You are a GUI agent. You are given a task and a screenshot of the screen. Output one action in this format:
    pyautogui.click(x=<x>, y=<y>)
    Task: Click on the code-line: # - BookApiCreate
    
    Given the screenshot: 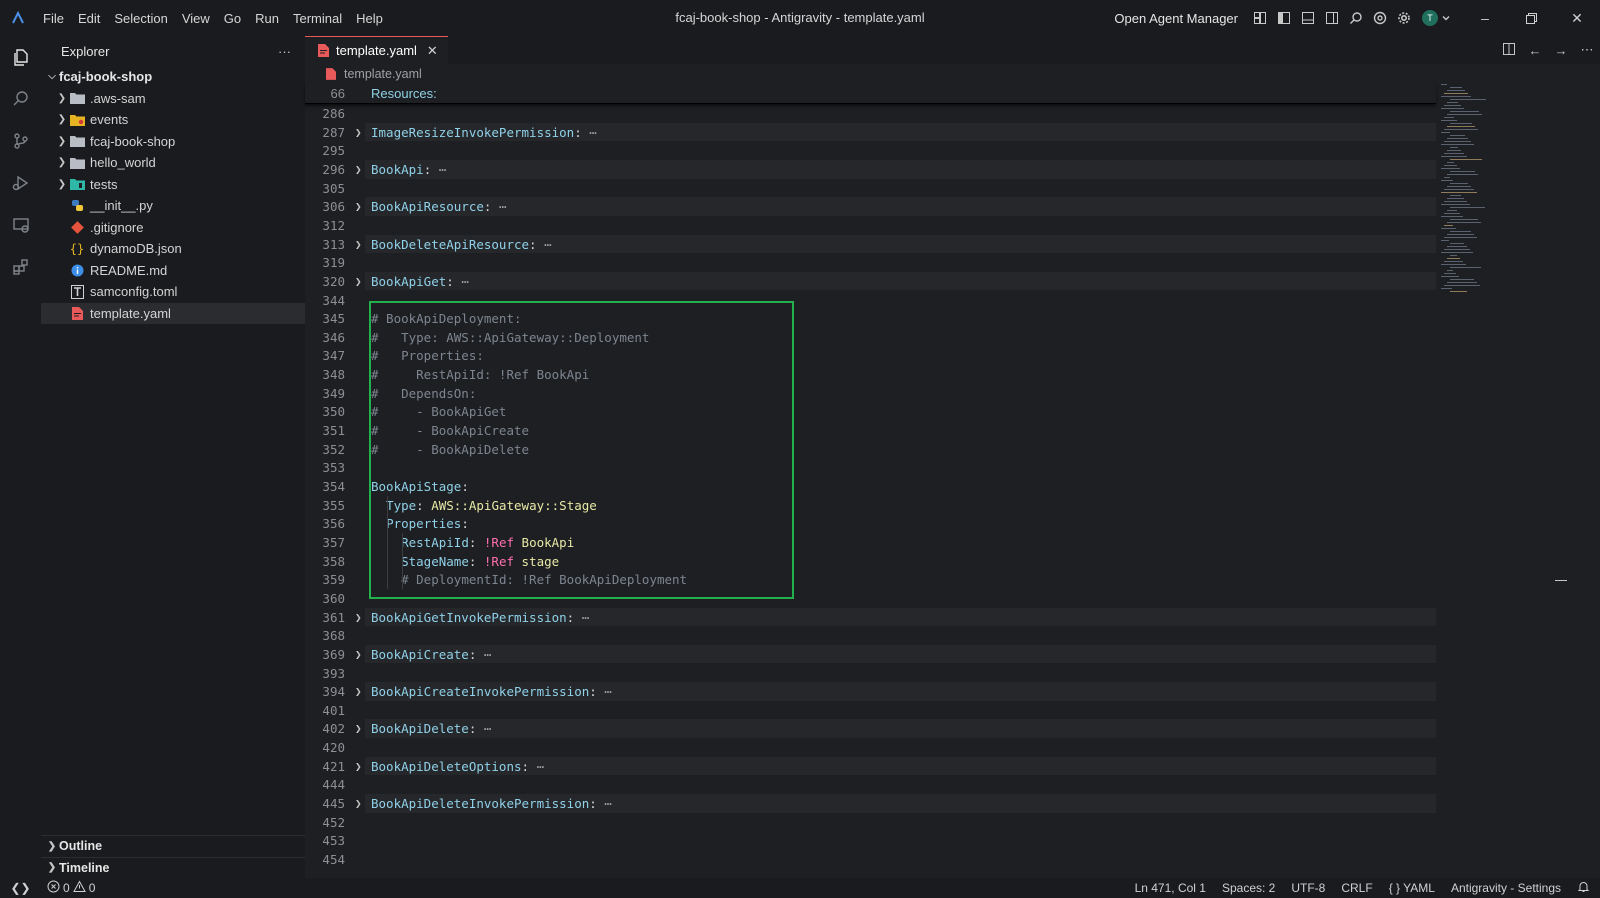 What is the action you would take?
    pyautogui.click(x=450, y=430)
    